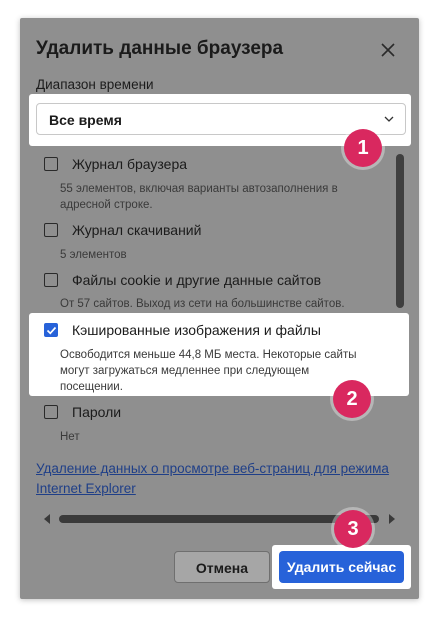  I want to click on option-label: Журнал браузера, so click(130, 164).